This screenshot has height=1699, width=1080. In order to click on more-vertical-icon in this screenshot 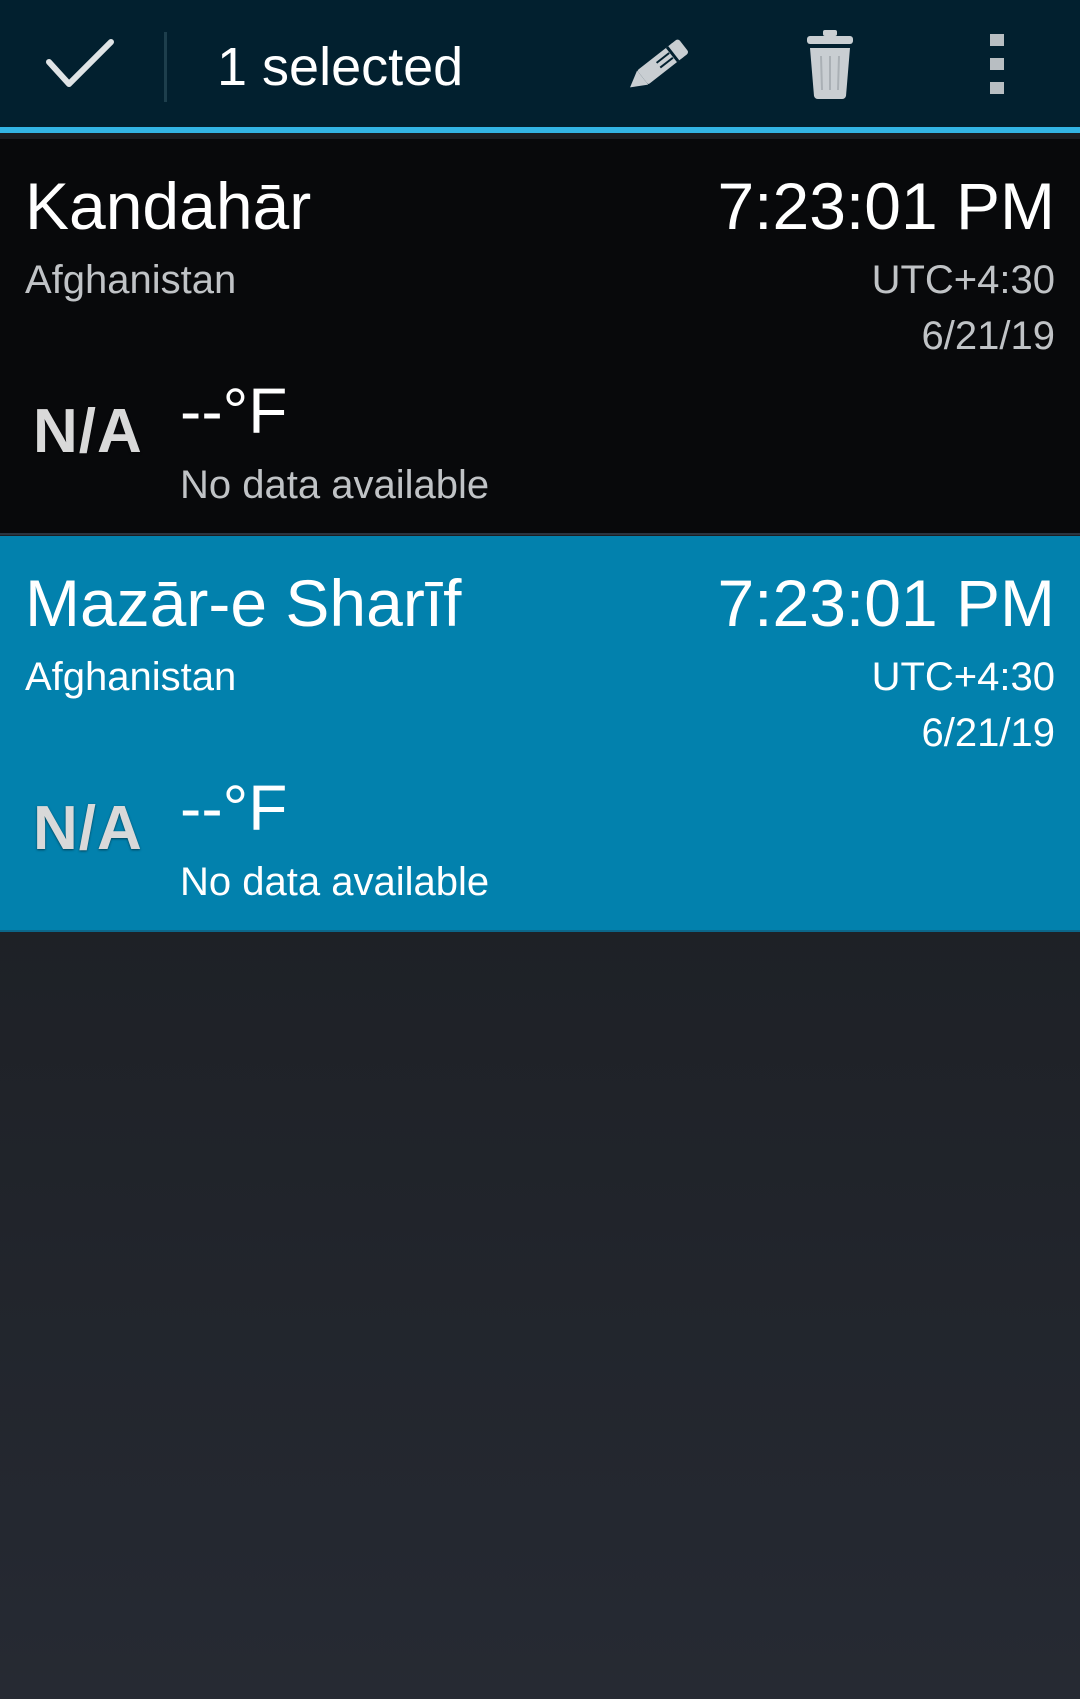, I will do `click(997, 63)`.